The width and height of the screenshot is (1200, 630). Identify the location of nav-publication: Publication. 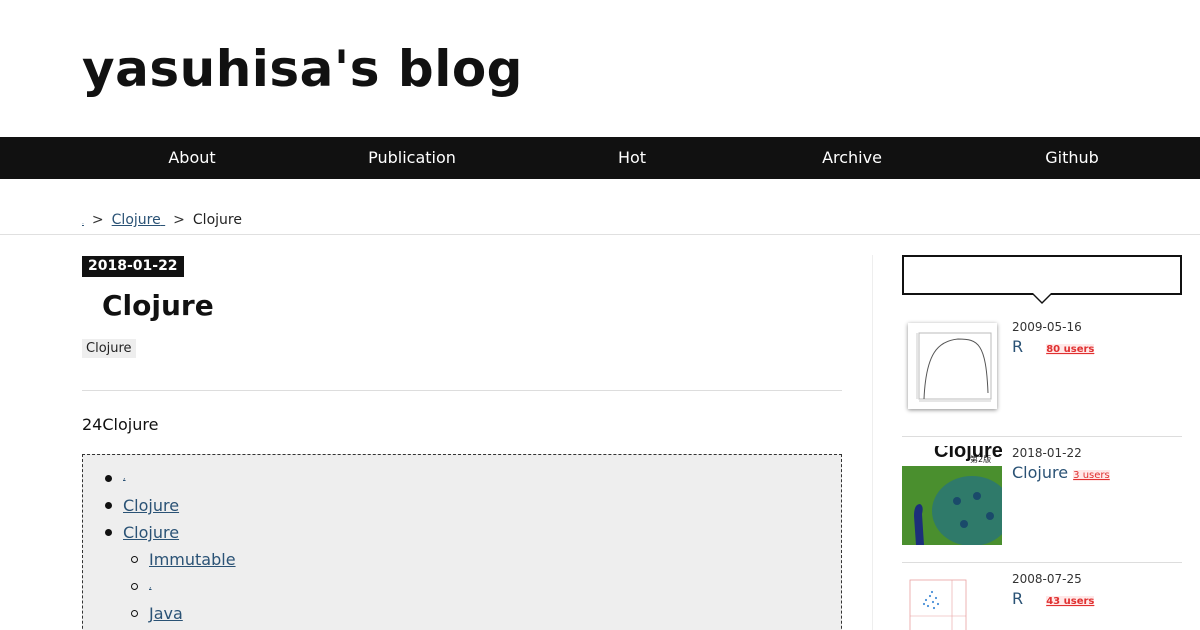
(412, 158).